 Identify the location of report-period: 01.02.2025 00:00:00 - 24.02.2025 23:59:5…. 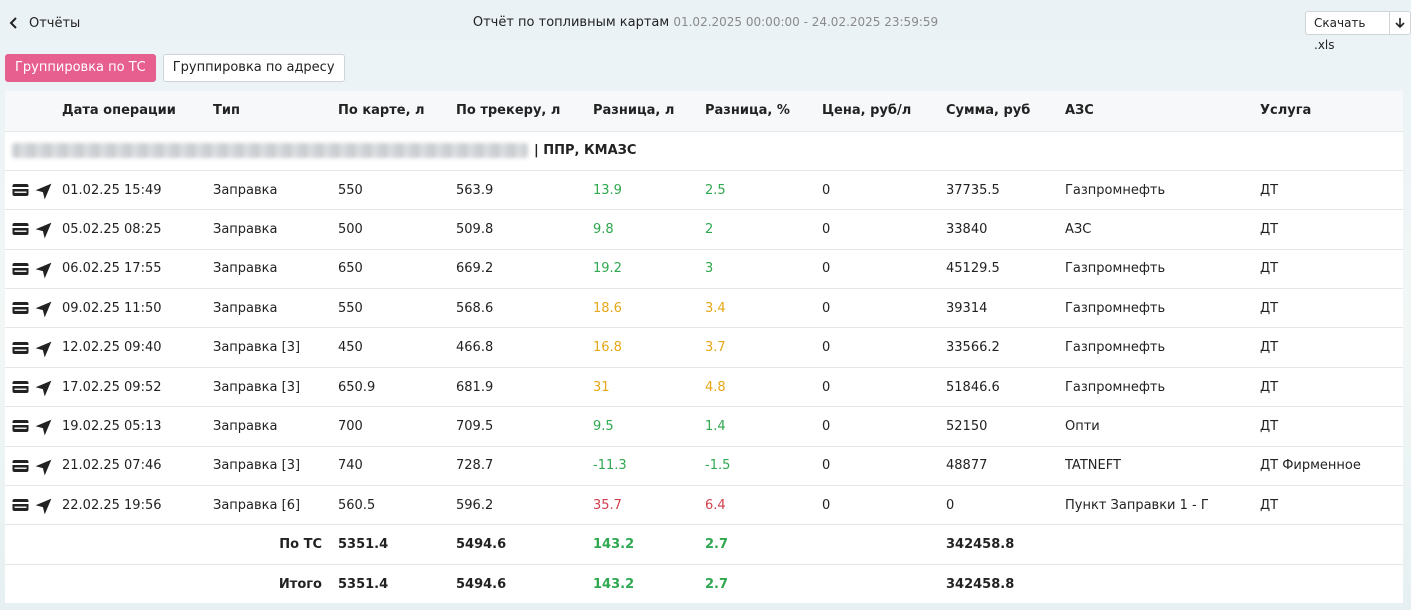
(806, 22).